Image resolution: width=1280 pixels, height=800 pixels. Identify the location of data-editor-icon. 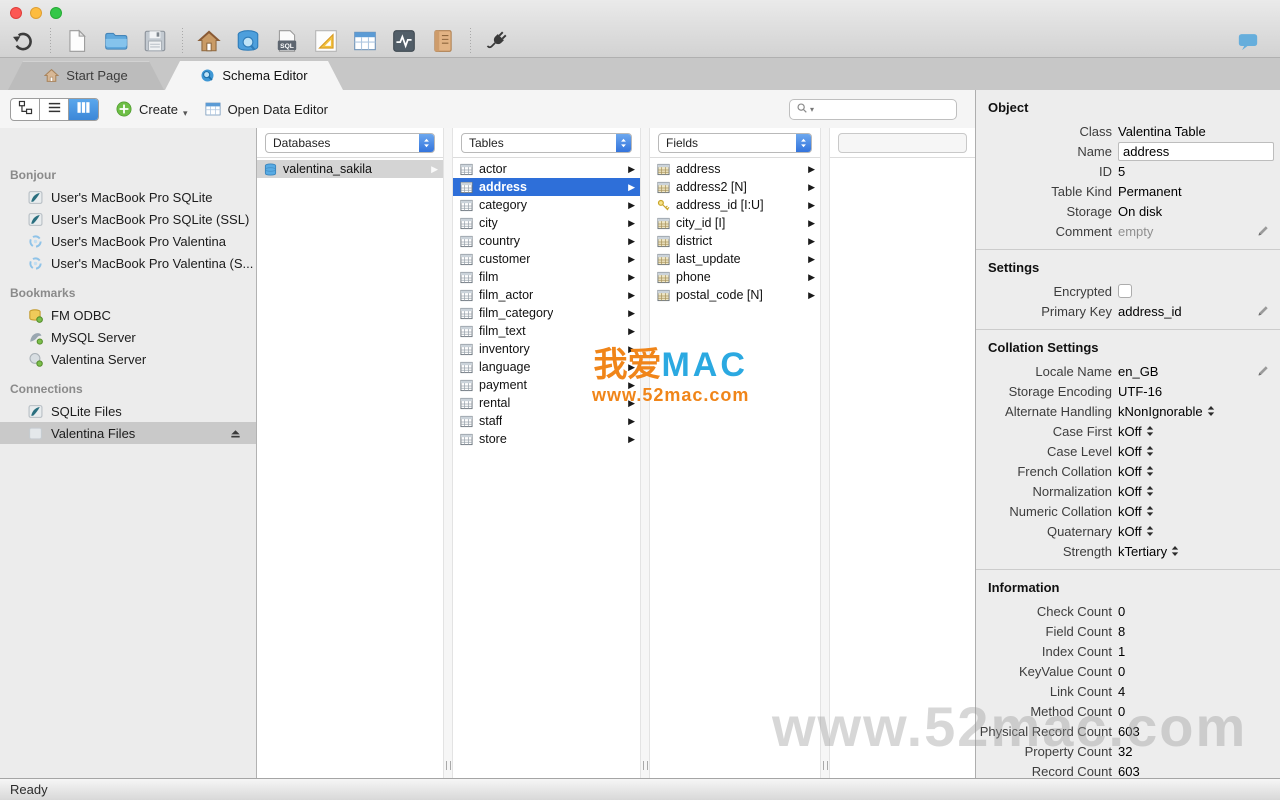
(365, 41).